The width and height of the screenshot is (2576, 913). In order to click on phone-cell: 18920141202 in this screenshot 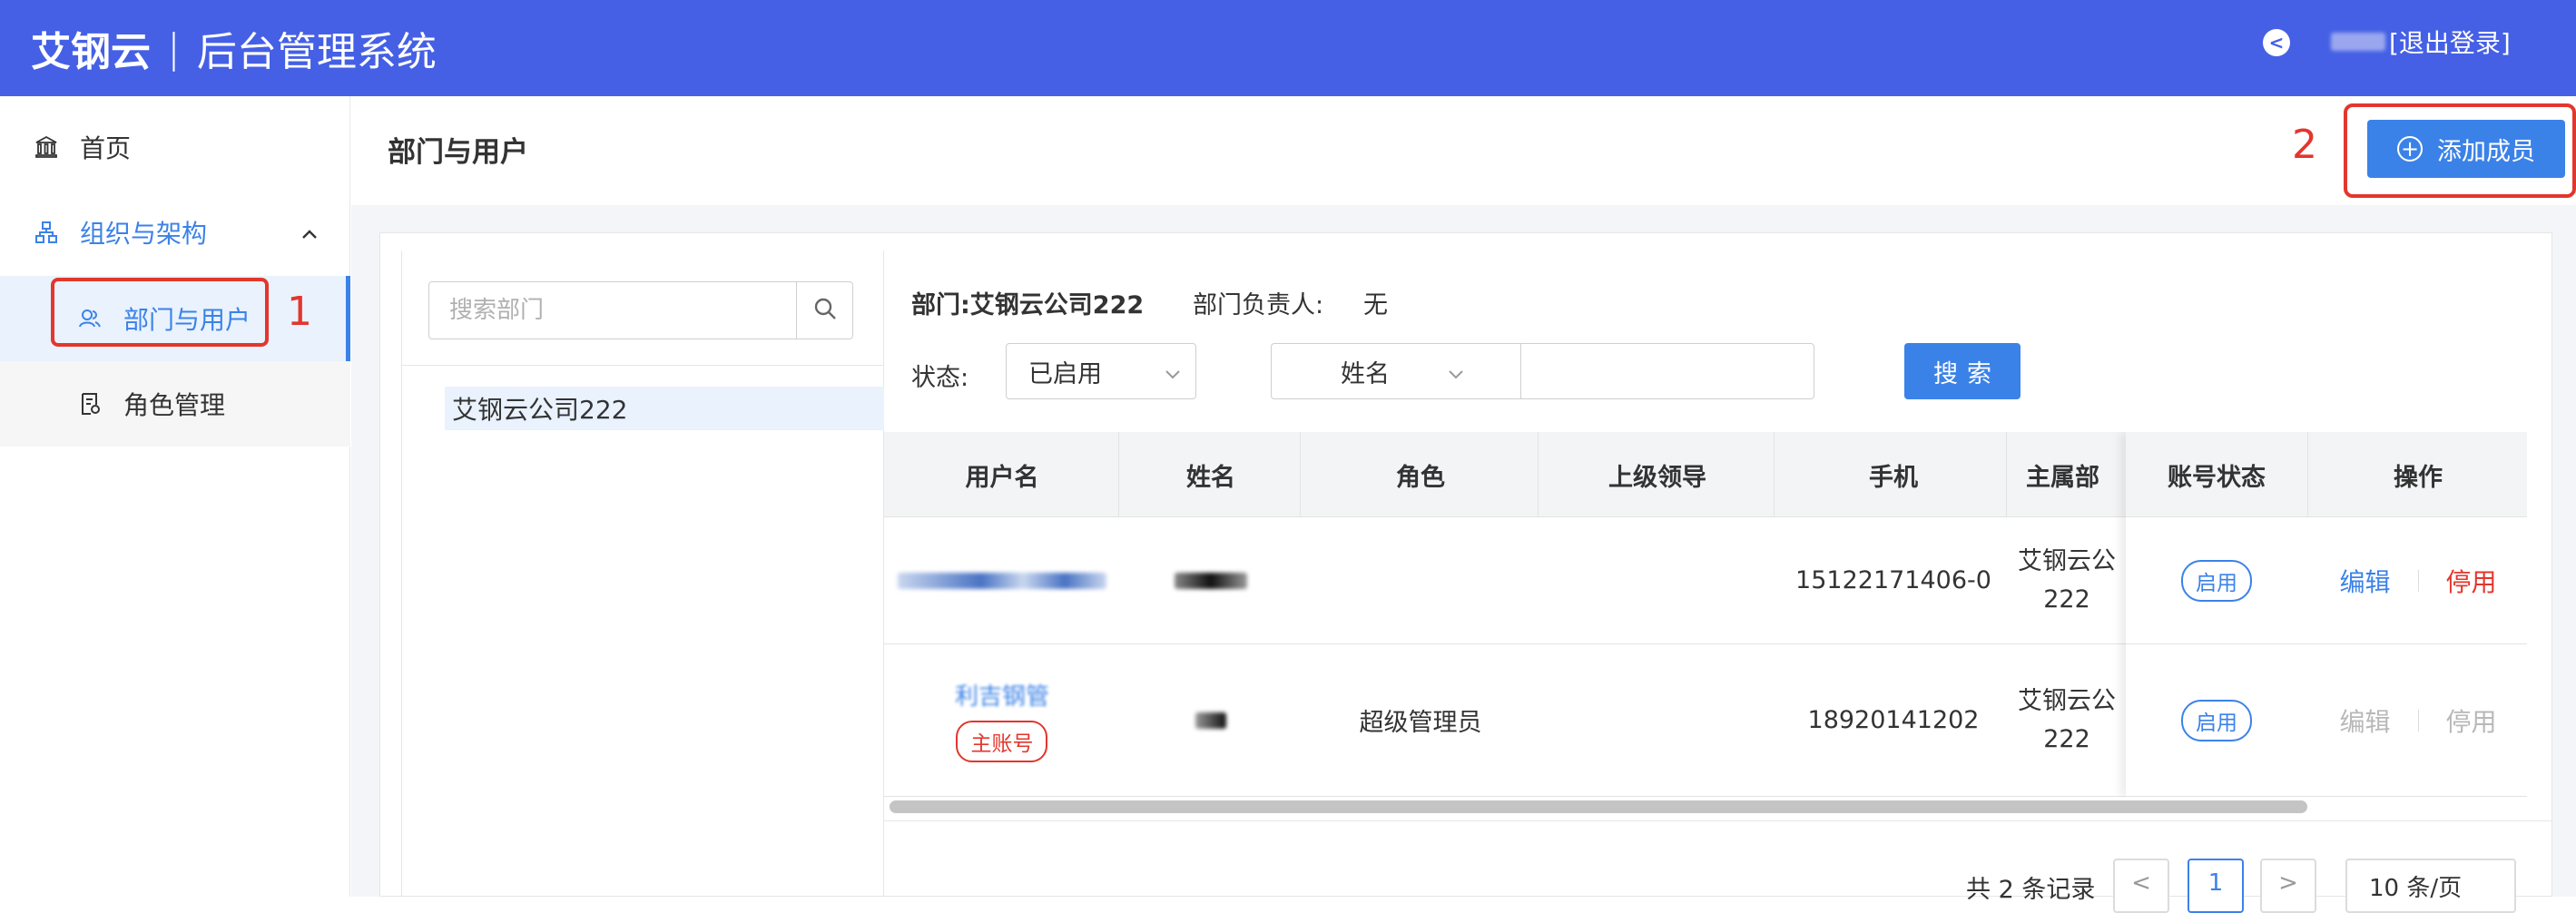, I will do `click(1893, 720)`.